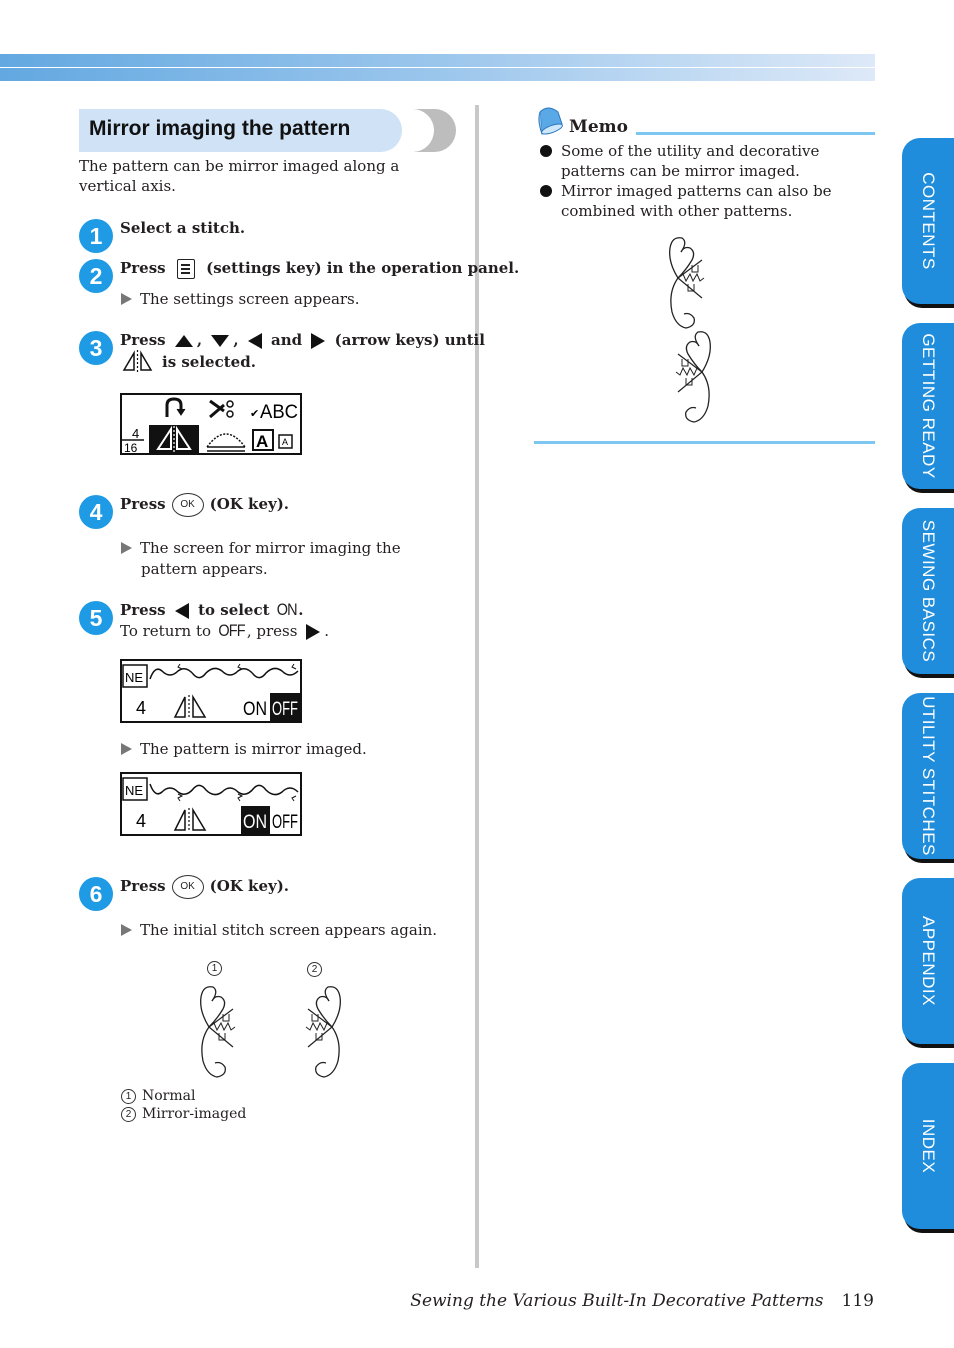 This screenshot has height=1348, width=954. What do you see at coordinates (135, 433) in the screenshot?
I see `fraction-top: 4` at bounding box center [135, 433].